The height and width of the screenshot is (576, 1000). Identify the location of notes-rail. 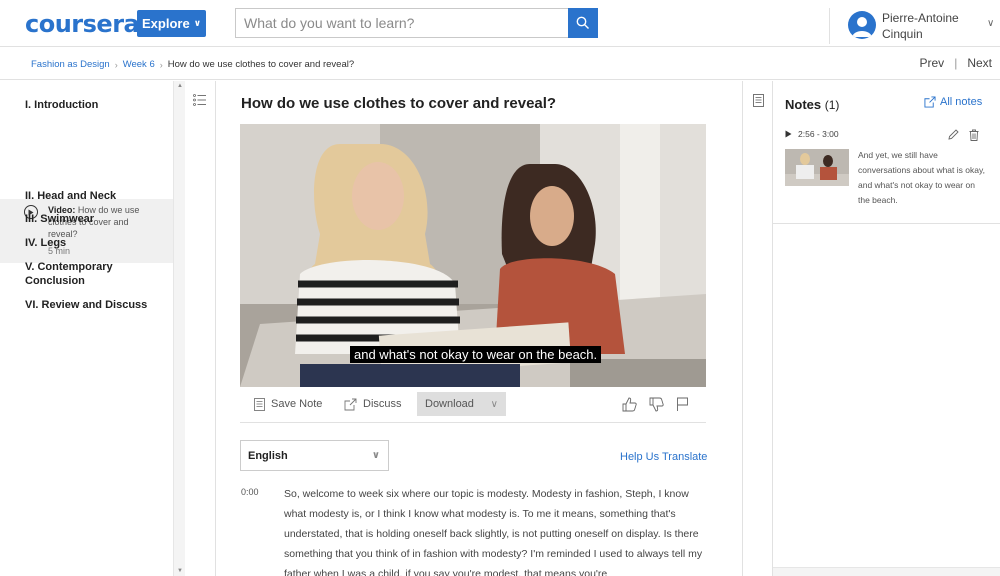
(757, 328).